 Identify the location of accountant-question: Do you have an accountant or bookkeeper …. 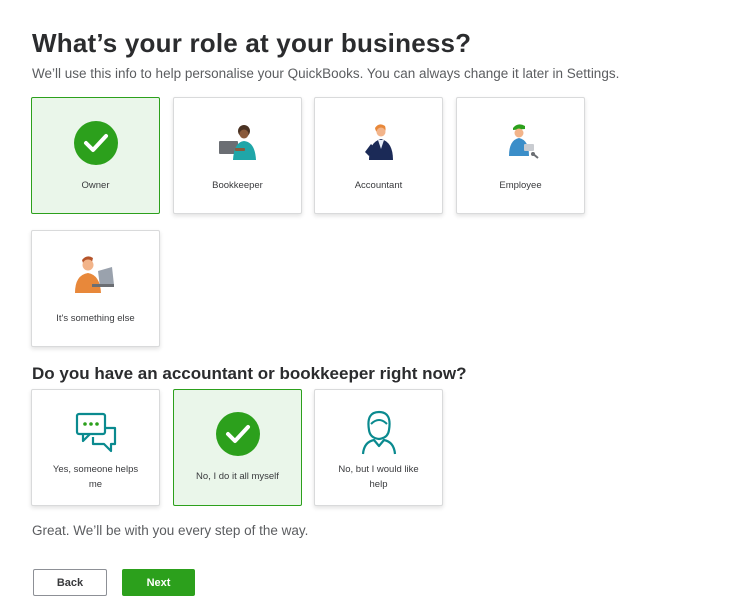
(249, 373).